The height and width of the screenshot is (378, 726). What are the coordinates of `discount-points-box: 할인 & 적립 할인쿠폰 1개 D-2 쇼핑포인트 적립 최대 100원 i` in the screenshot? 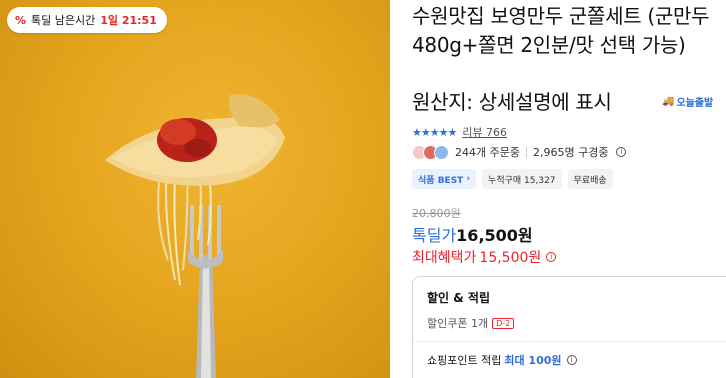 It's located at (569, 327).